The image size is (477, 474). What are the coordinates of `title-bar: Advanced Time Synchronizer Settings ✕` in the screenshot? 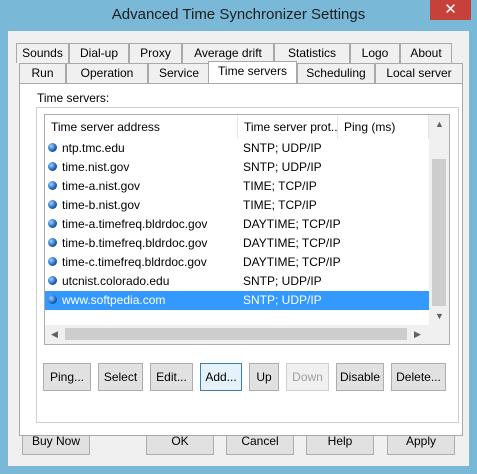 It's located at (238, 16).